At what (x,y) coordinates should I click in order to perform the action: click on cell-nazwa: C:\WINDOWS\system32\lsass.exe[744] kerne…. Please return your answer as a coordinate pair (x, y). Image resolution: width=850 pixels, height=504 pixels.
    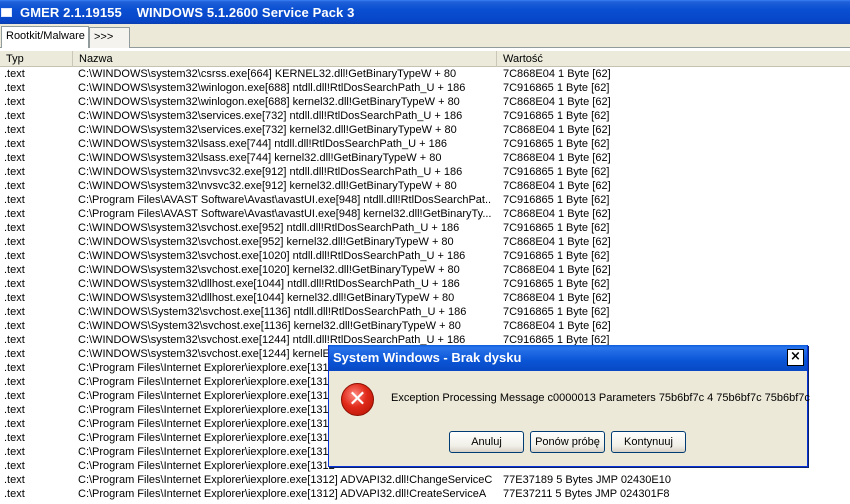
    Looking at the image, I should click on (260, 158).